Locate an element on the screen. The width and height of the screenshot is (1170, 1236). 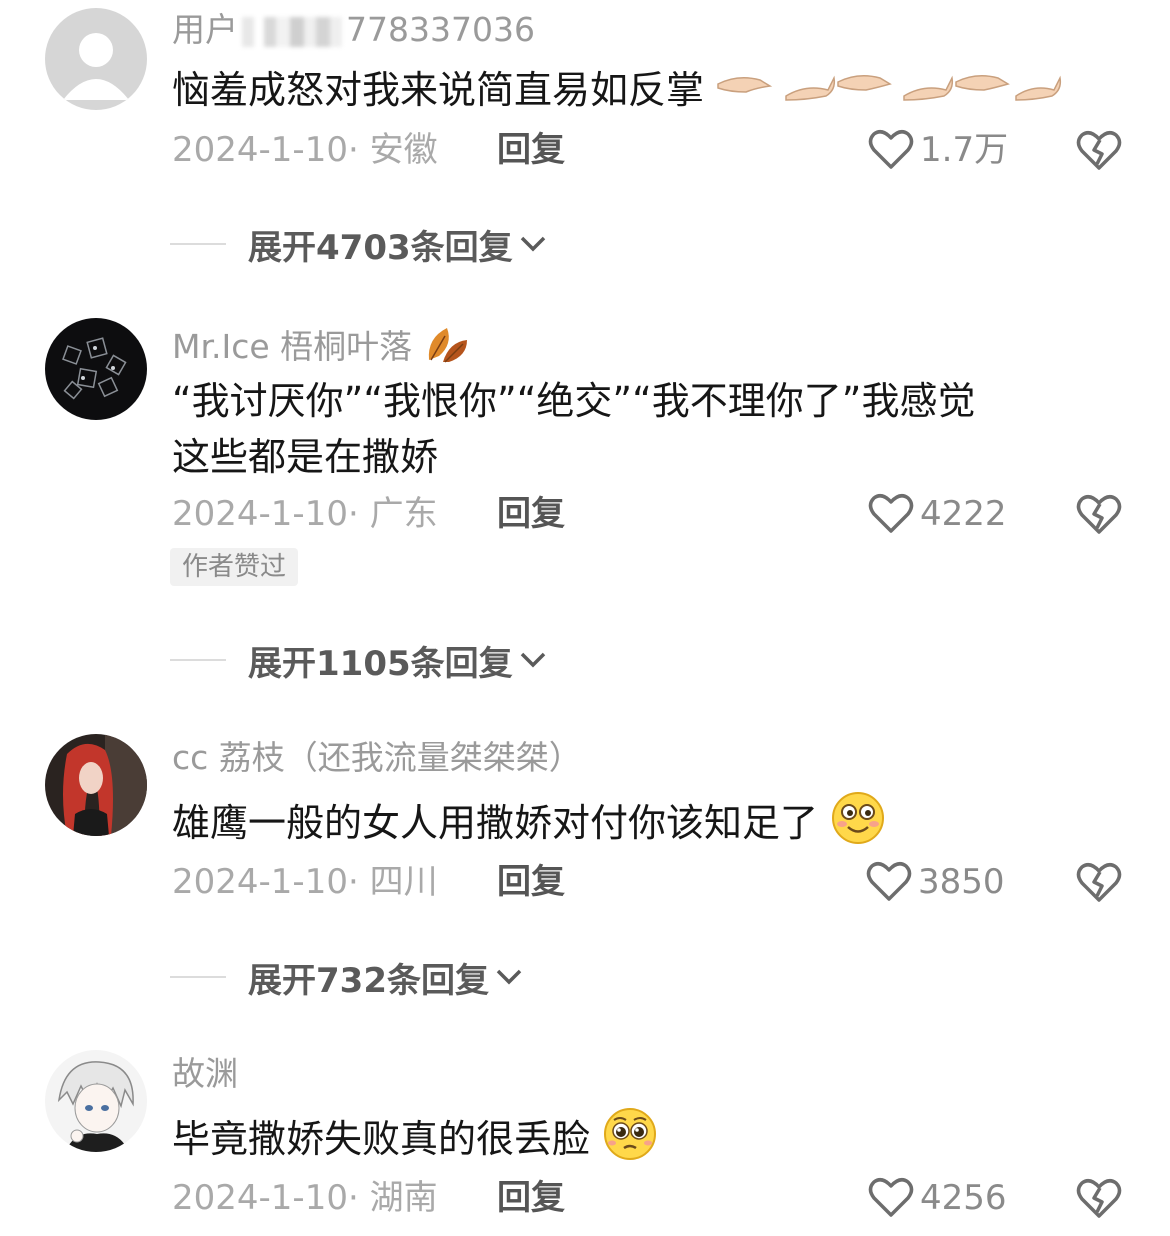
like-button: 3850 is located at coordinates (935, 882).